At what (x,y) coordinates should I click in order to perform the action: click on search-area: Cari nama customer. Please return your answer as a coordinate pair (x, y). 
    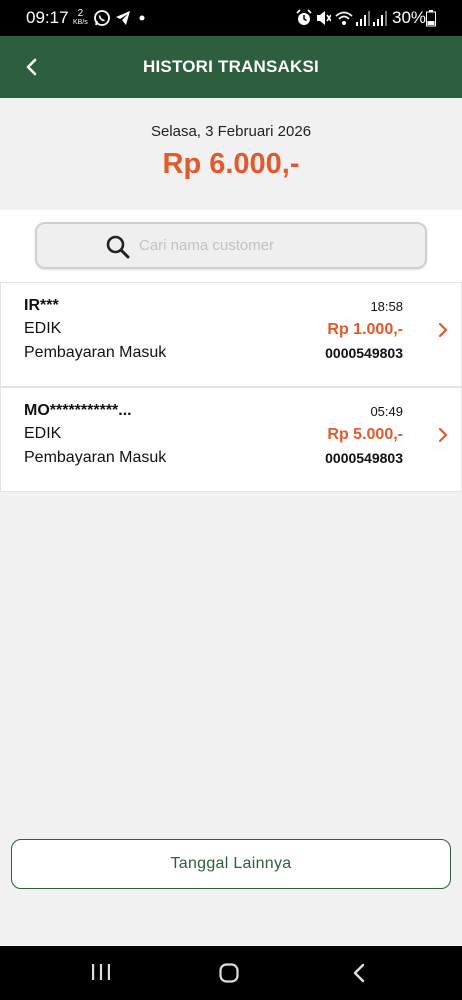
    Looking at the image, I should click on (231, 246).